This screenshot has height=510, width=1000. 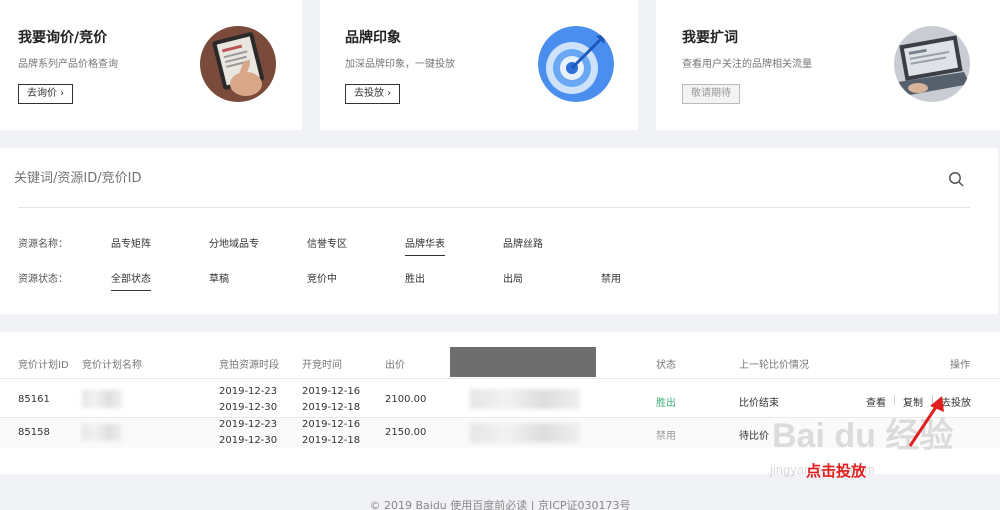 What do you see at coordinates (238, 64) in the screenshot?
I see `tablet-hand-image` at bounding box center [238, 64].